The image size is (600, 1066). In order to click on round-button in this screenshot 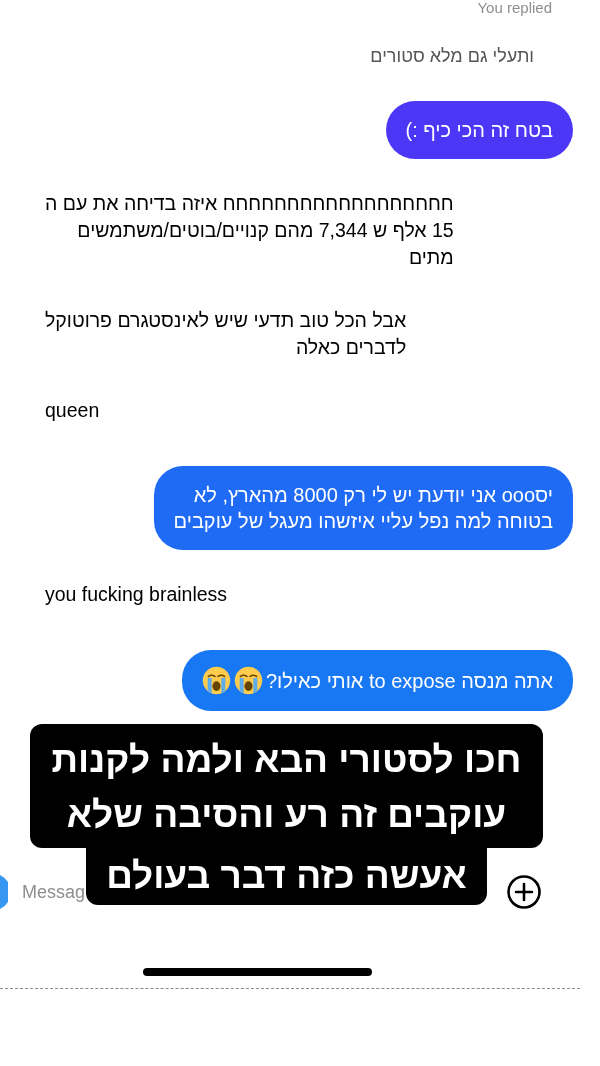, I will do `click(4, 892)`.